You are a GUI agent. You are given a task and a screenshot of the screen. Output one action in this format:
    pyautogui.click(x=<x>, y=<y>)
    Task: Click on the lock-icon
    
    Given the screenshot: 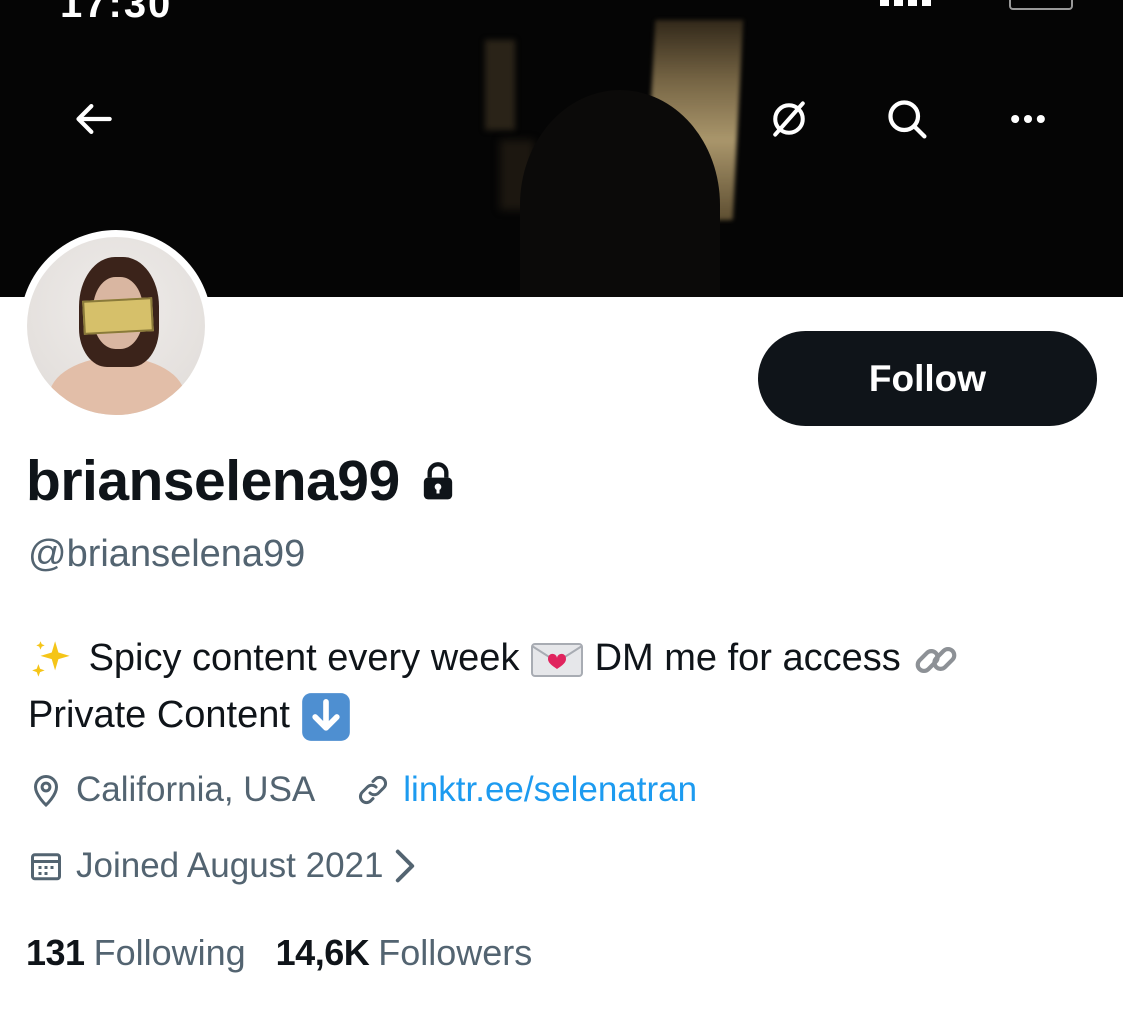 What is the action you would take?
    pyautogui.click(x=437, y=481)
    